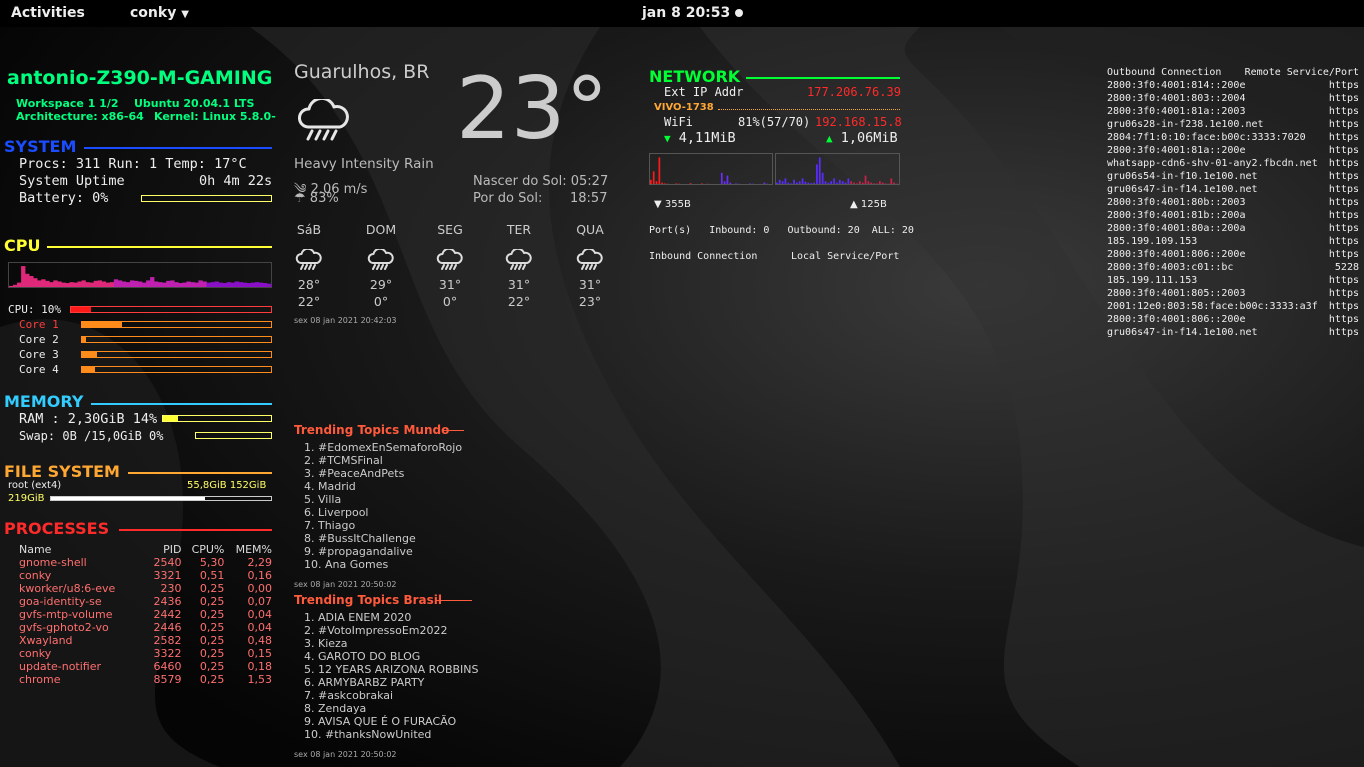  What do you see at coordinates (22, 245) in the screenshot?
I see `cpu-heading: CPU` at bounding box center [22, 245].